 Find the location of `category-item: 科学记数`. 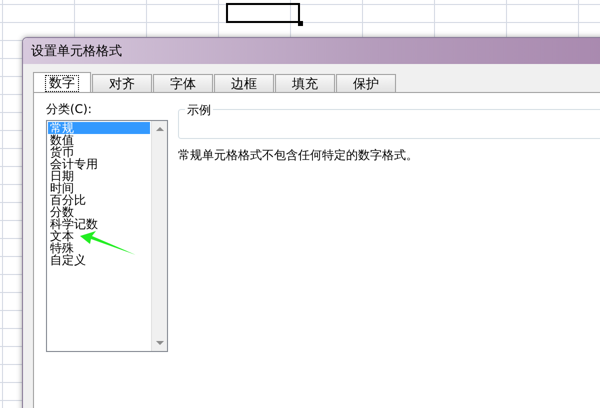

category-item: 科学记数 is located at coordinates (99, 224).